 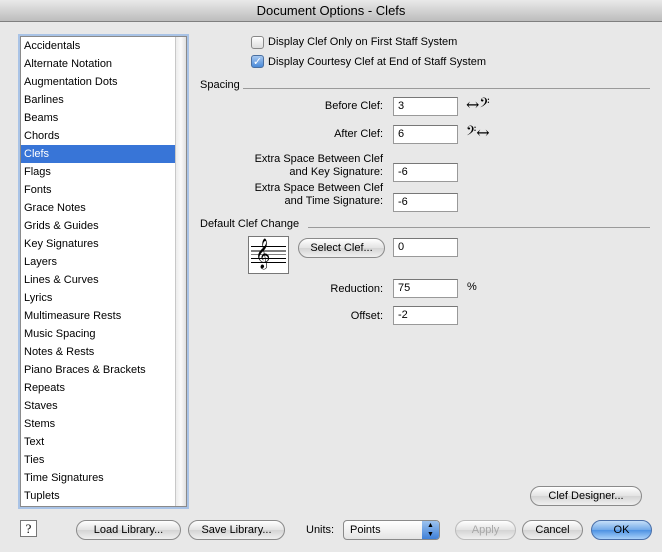 What do you see at coordinates (103, 100) in the screenshot?
I see `sidebar-item: Barlines` at bounding box center [103, 100].